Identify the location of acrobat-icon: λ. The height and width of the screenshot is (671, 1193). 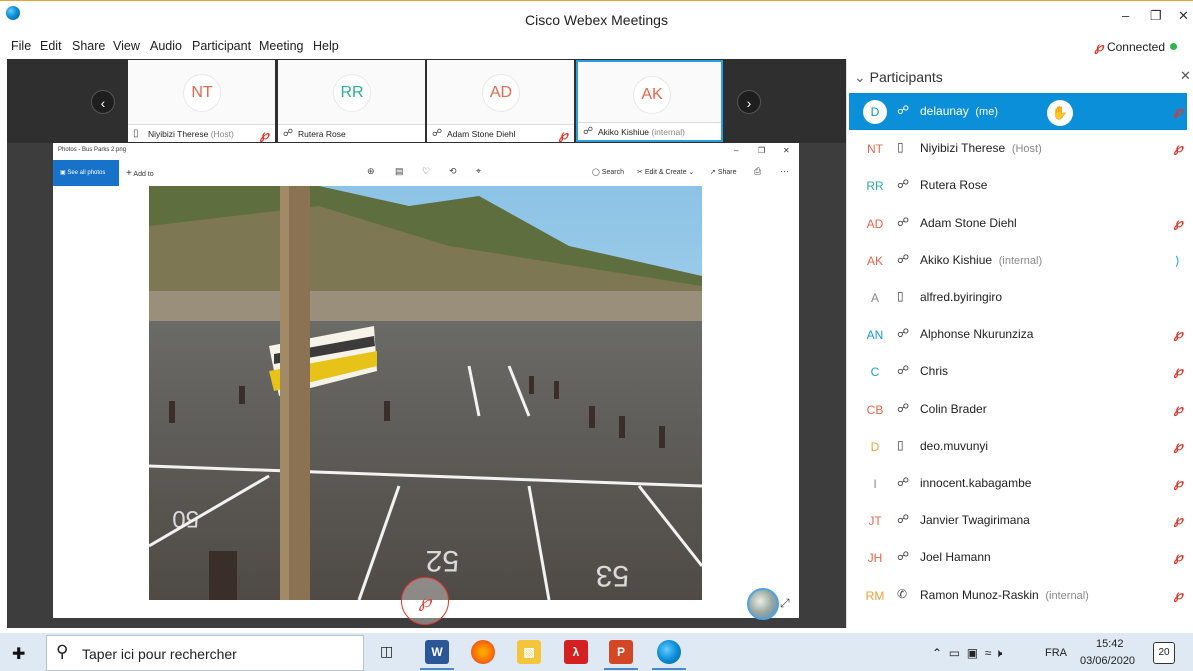
(576, 652).